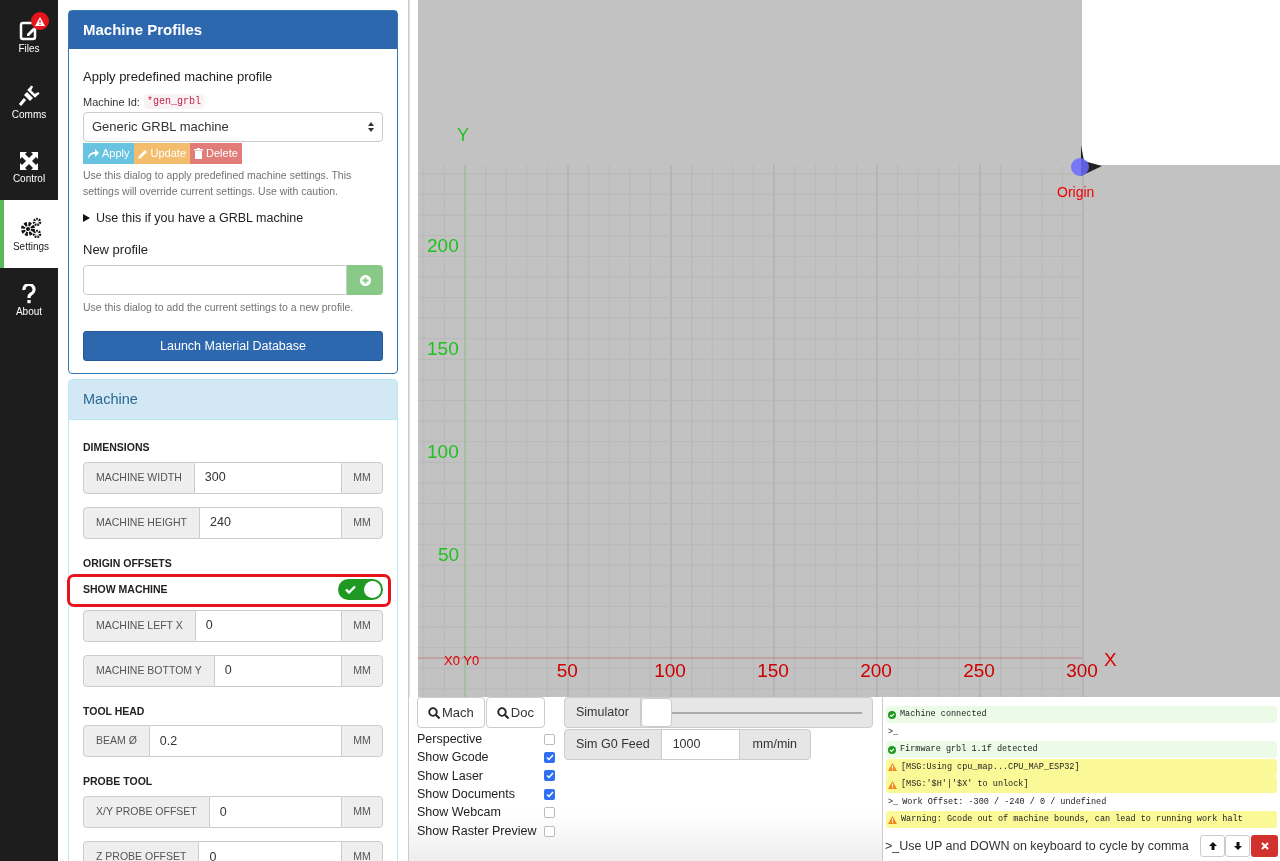 The width and height of the screenshot is (1280, 861). Describe the element at coordinates (1212, 846) in the screenshot. I see `history-up-button` at that location.